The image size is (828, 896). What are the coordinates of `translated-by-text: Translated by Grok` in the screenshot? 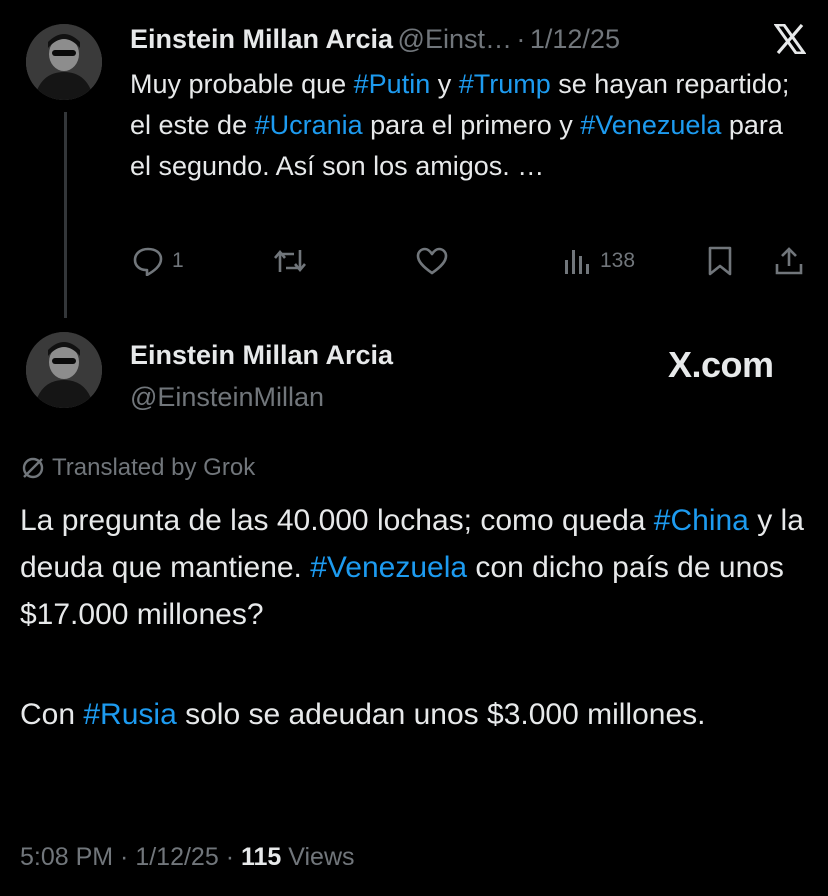 It's located at (154, 467).